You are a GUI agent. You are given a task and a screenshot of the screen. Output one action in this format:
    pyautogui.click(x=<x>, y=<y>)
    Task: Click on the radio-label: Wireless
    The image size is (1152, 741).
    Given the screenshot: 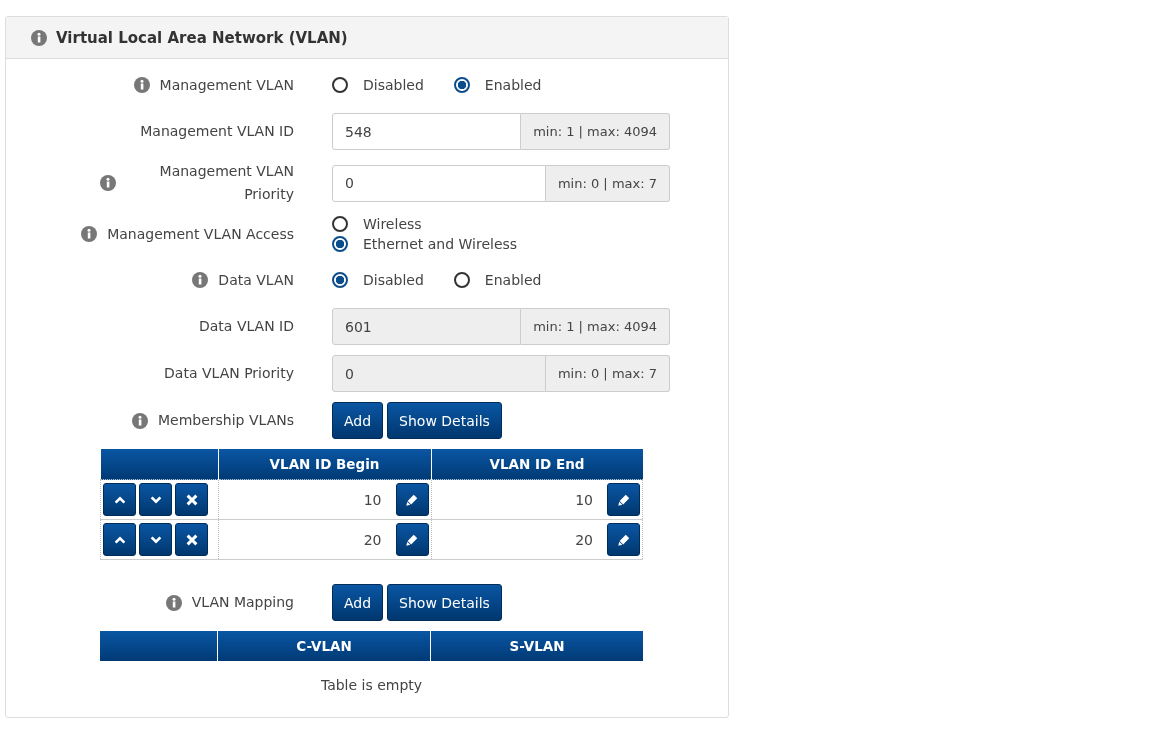 What is the action you would take?
    pyautogui.click(x=392, y=224)
    